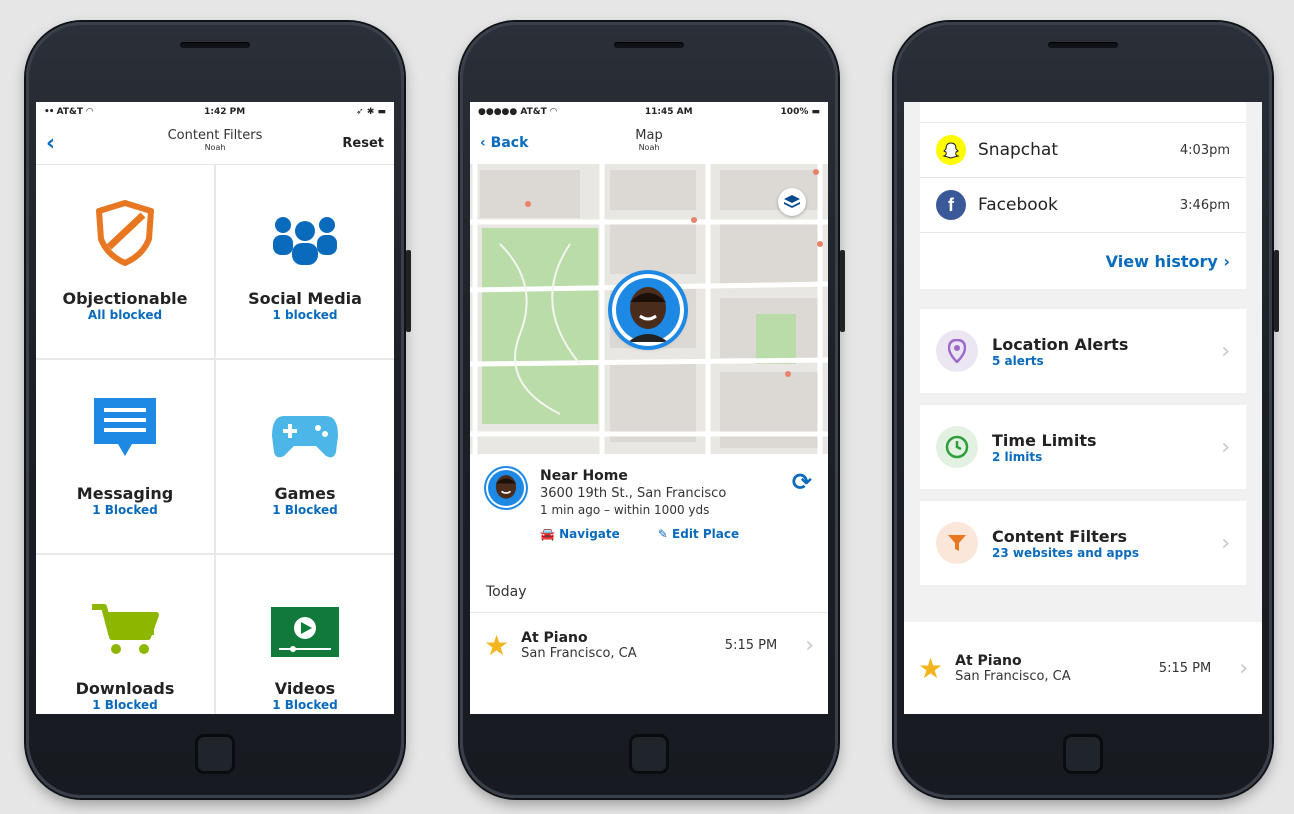 The width and height of the screenshot is (1294, 814). I want to click on back-button: ‹ Back, so click(504, 143).